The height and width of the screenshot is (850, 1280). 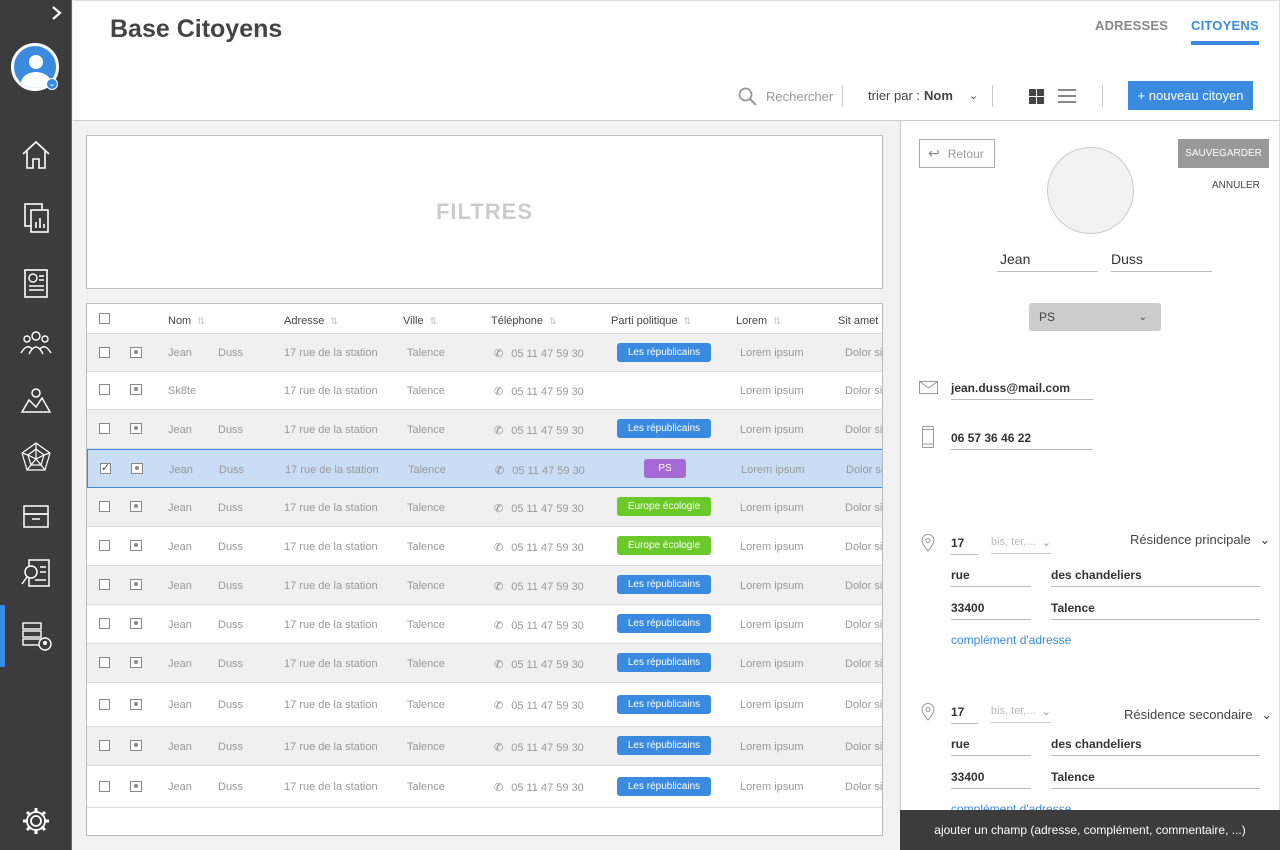 I want to click on column-header-telephone: Téléphone ⇅, so click(x=524, y=321).